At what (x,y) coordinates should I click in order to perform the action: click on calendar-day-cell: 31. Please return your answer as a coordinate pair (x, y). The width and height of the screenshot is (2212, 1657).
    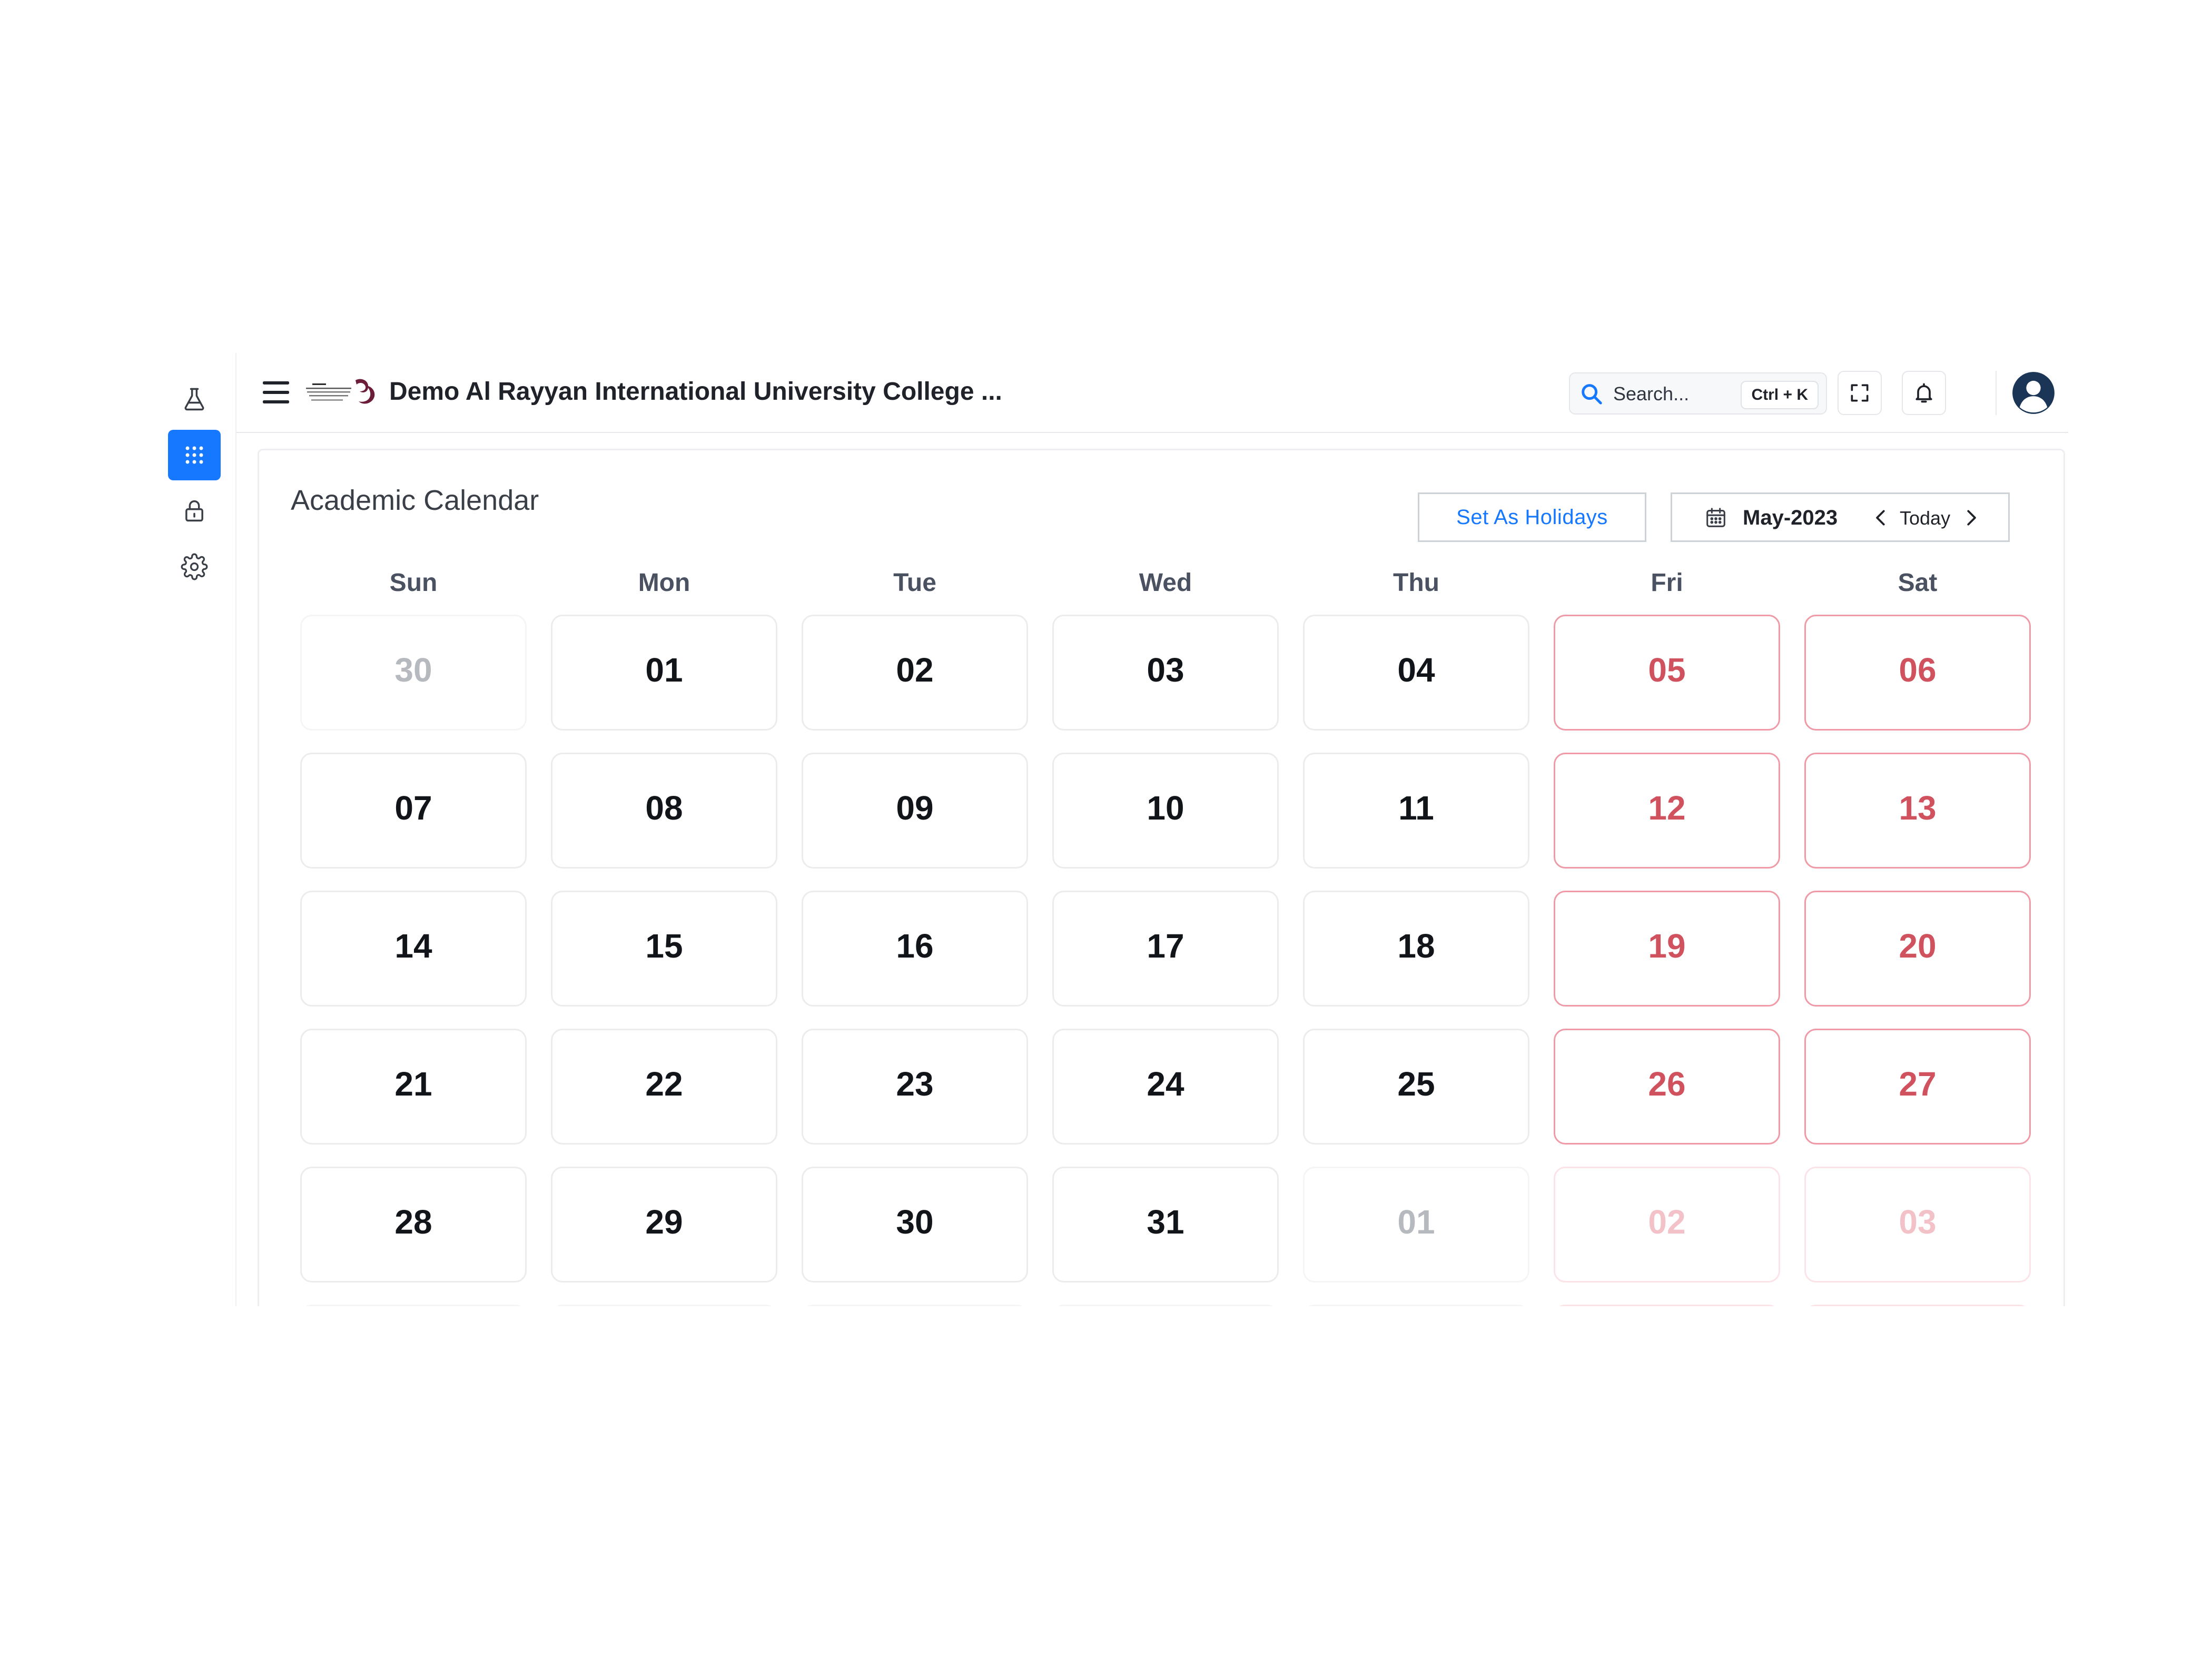
    Looking at the image, I should click on (1165, 1225).